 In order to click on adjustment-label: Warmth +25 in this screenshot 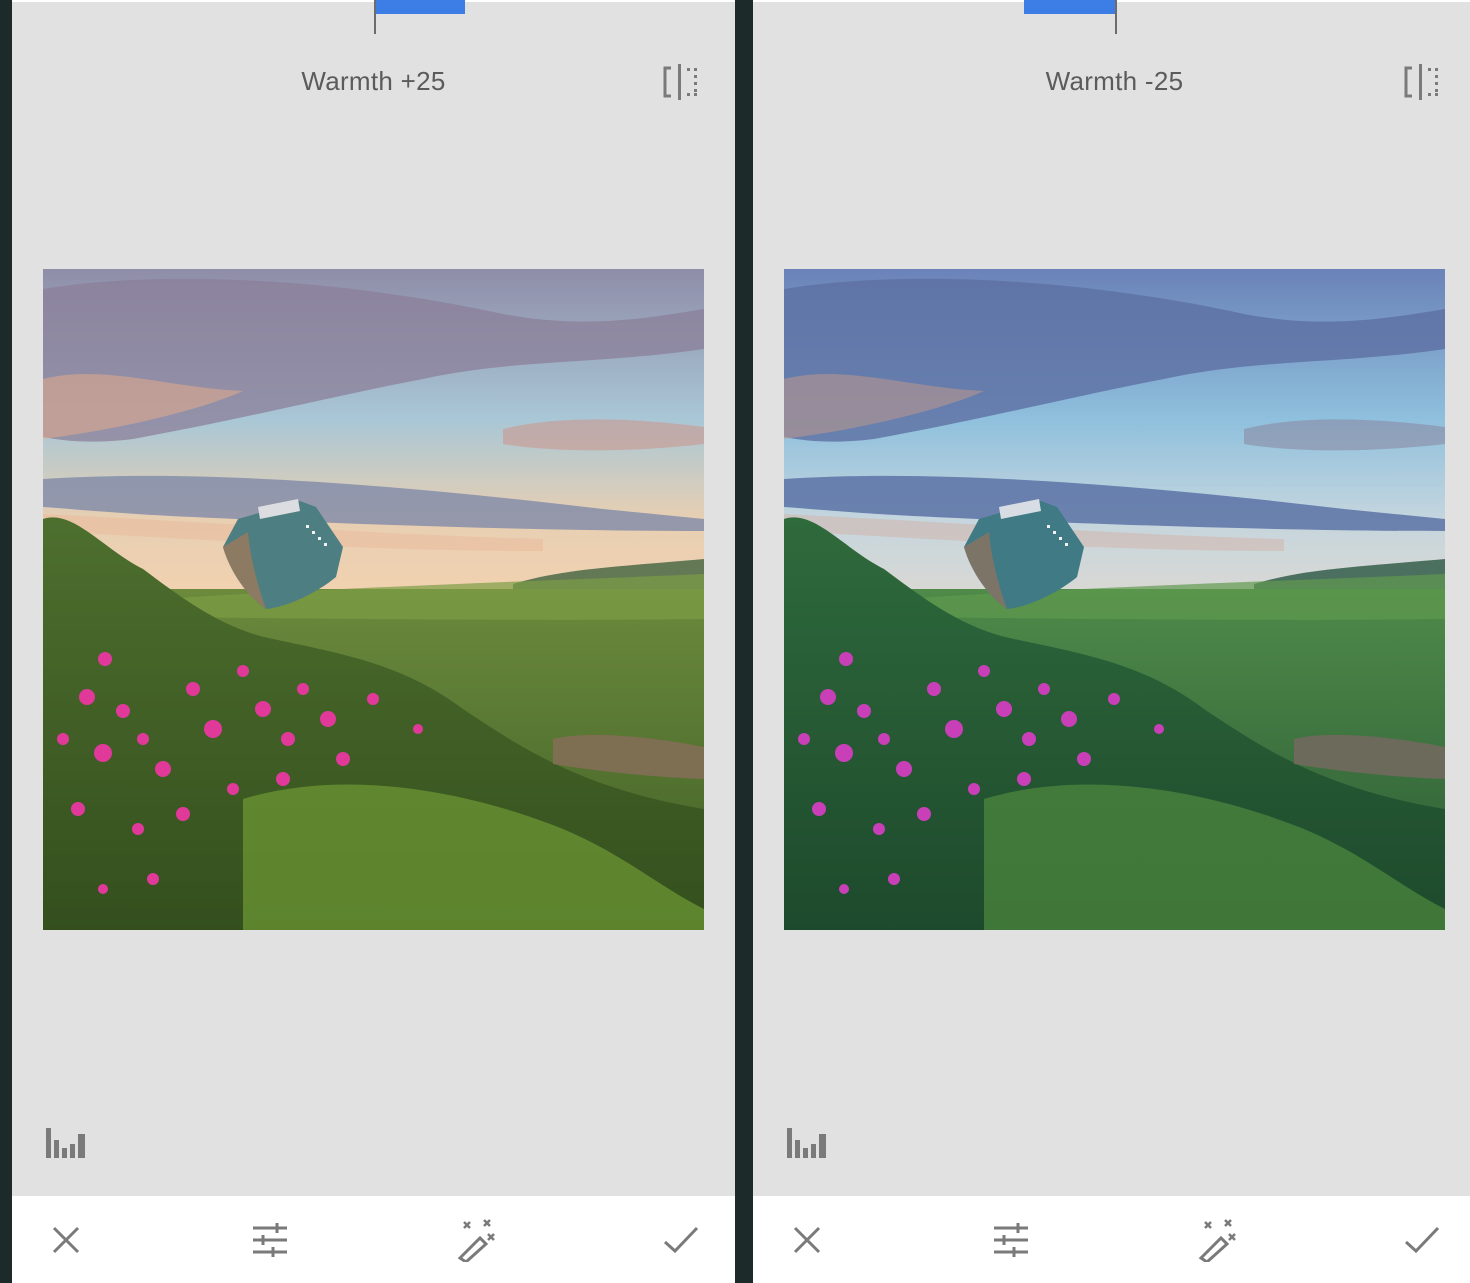, I will do `click(373, 81)`.